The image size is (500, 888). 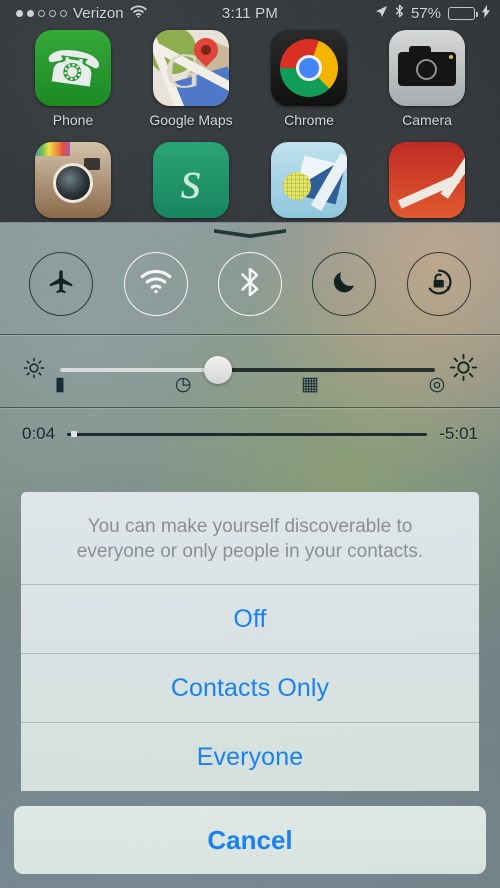 What do you see at coordinates (452, 178) in the screenshot?
I see `red-chart-arrow` at bounding box center [452, 178].